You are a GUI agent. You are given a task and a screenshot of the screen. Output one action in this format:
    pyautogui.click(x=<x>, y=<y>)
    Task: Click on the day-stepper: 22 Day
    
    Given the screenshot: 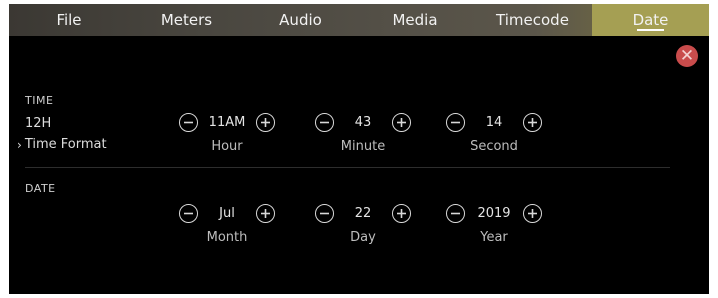 What is the action you would take?
    pyautogui.click(x=363, y=223)
    